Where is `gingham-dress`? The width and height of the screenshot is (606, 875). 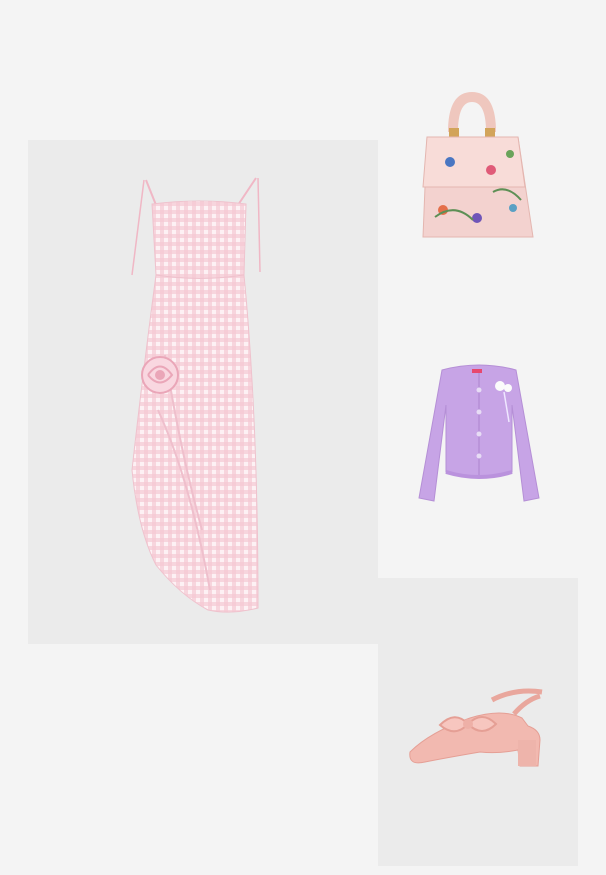 gingham-dress is located at coordinates (200, 392).